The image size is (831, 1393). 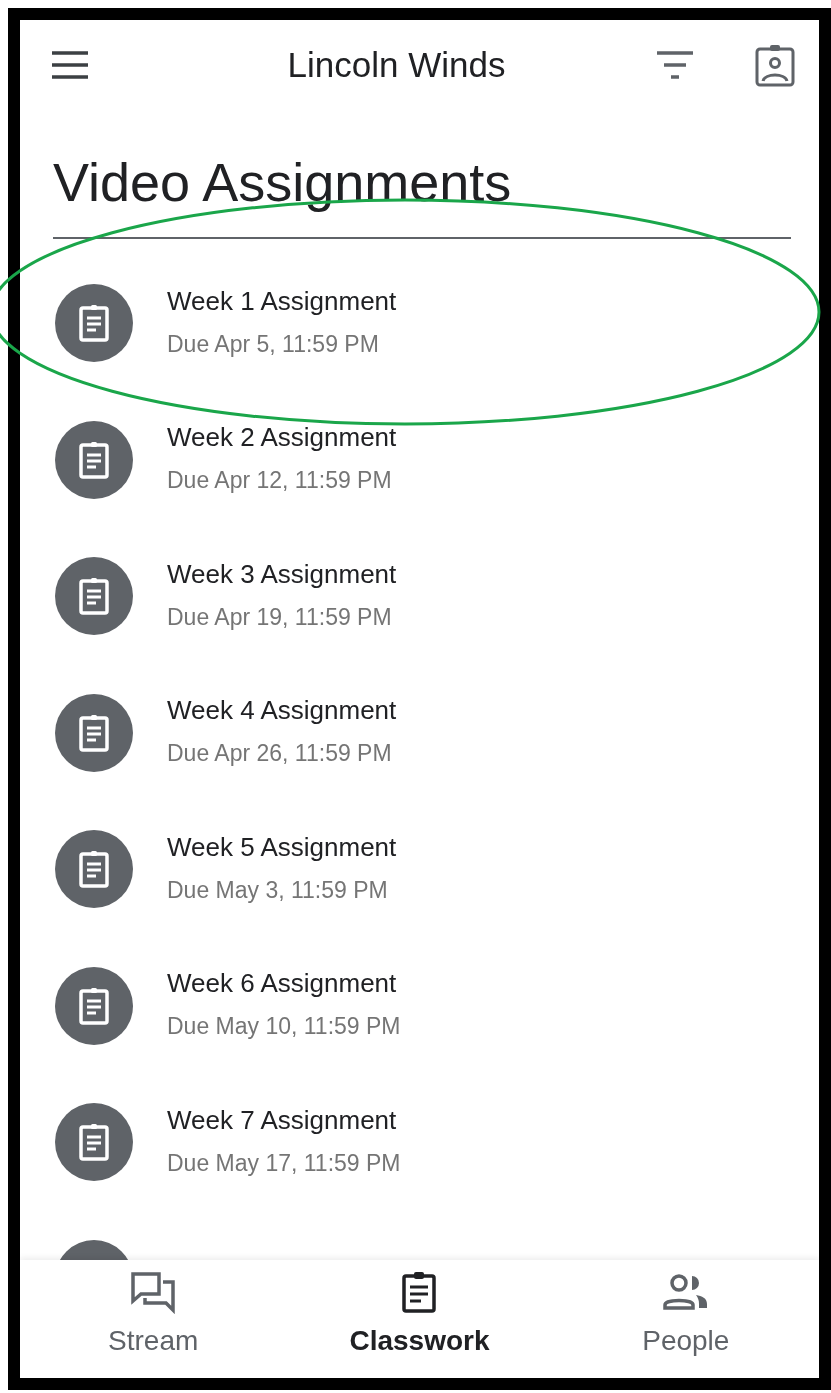 I want to click on assignment-item: Week 2 Assignment Due Apr 12, 11:59 PM, so click(x=422, y=459).